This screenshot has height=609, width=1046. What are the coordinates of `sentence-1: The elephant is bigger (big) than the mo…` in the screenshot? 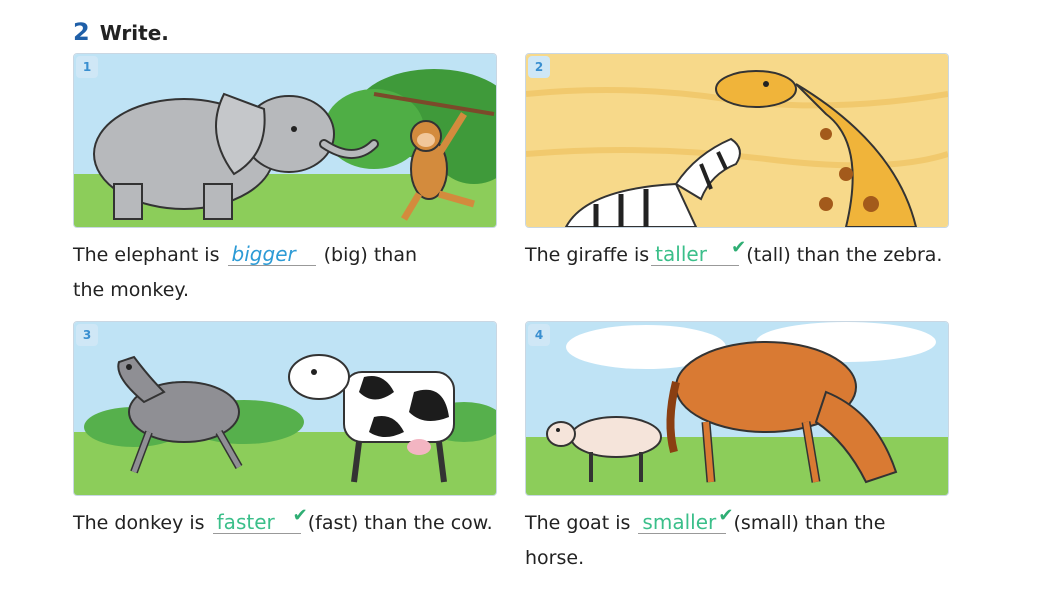 It's located at (285, 273).